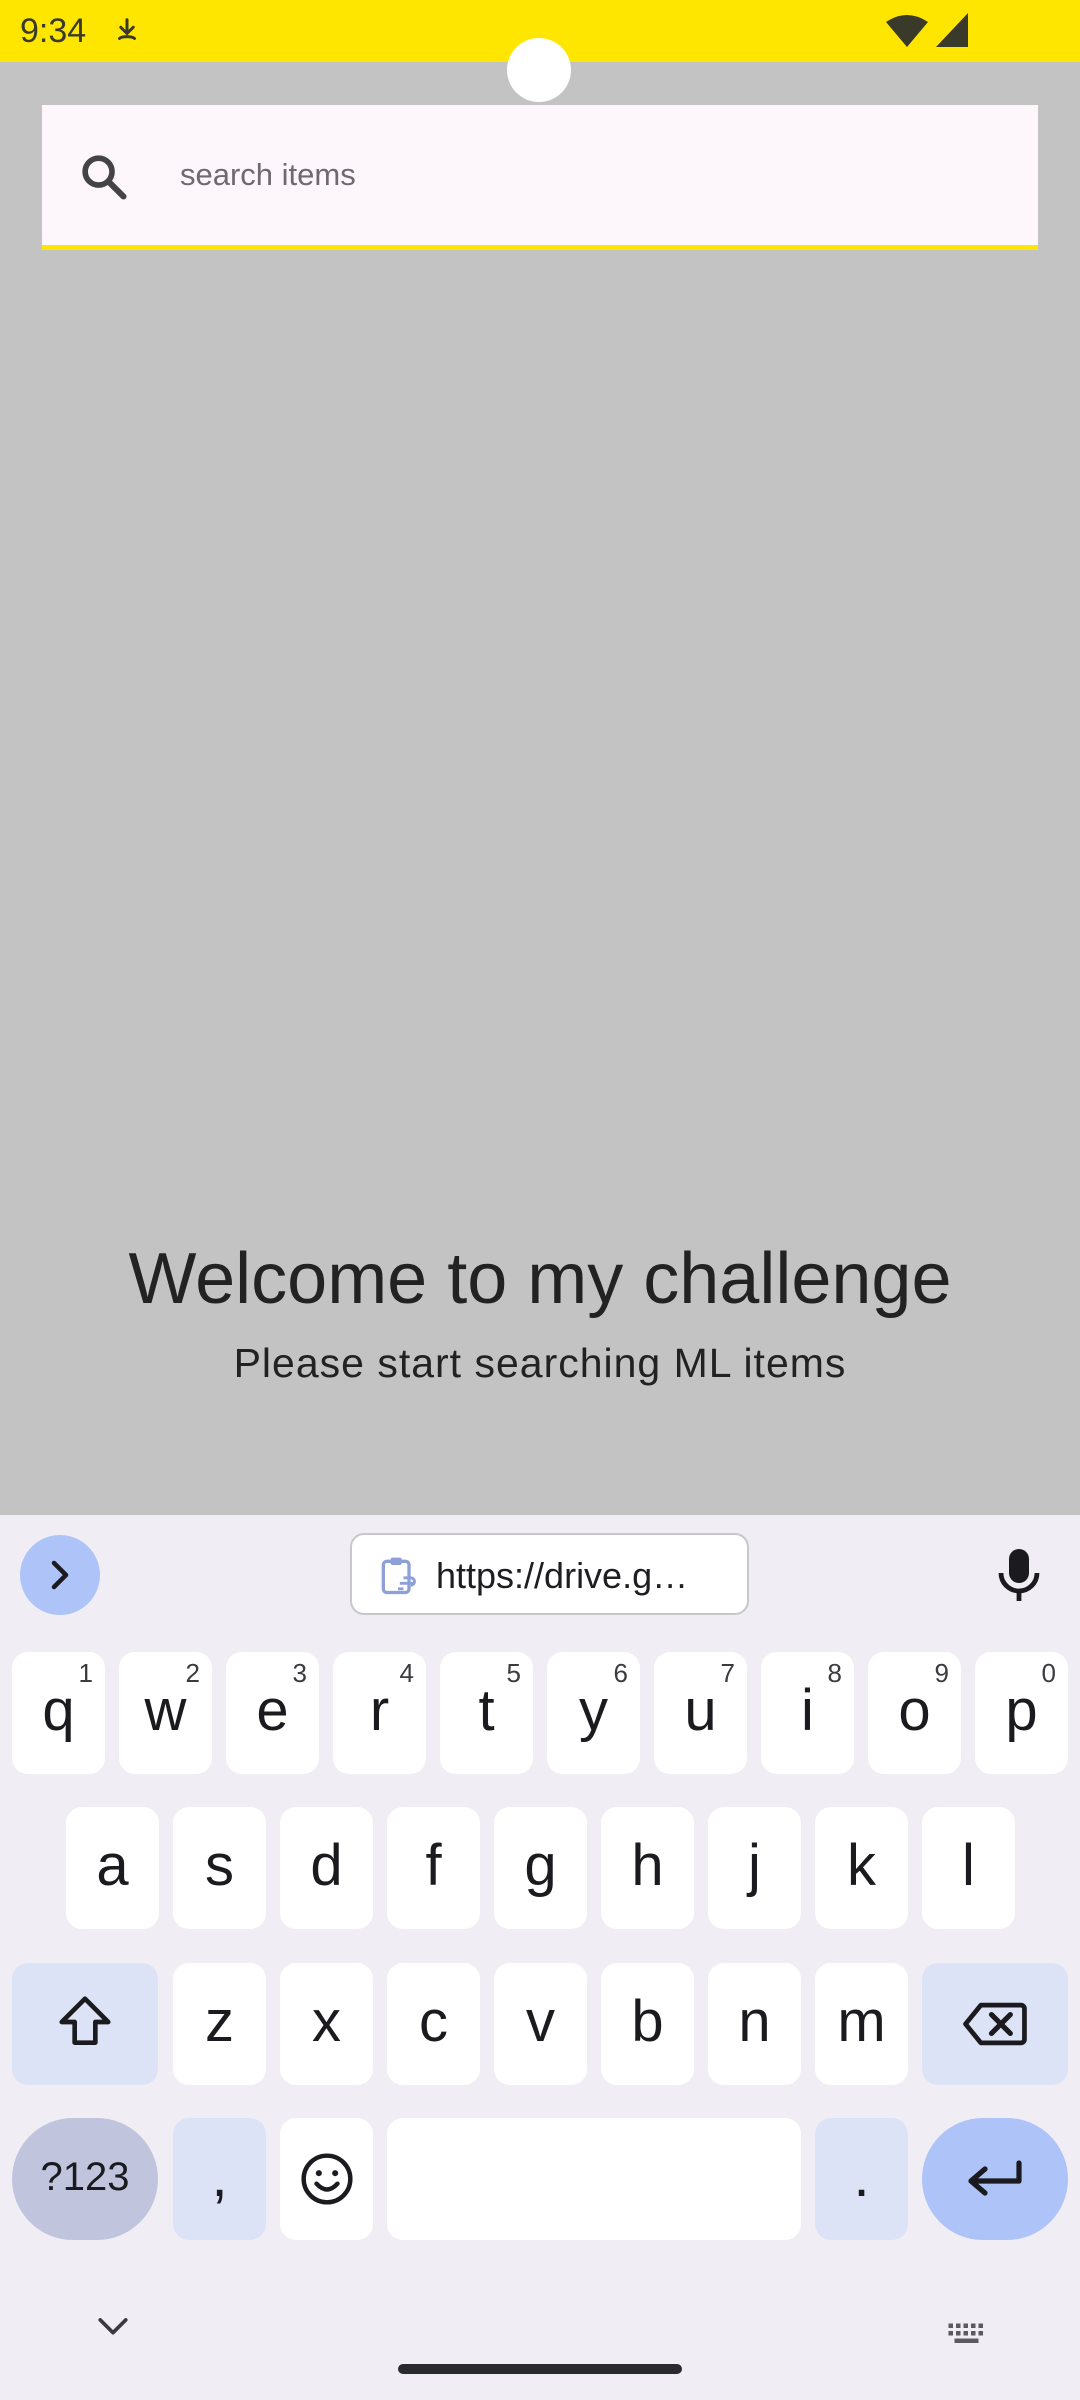  I want to click on key-n: n, so click(754, 2024).